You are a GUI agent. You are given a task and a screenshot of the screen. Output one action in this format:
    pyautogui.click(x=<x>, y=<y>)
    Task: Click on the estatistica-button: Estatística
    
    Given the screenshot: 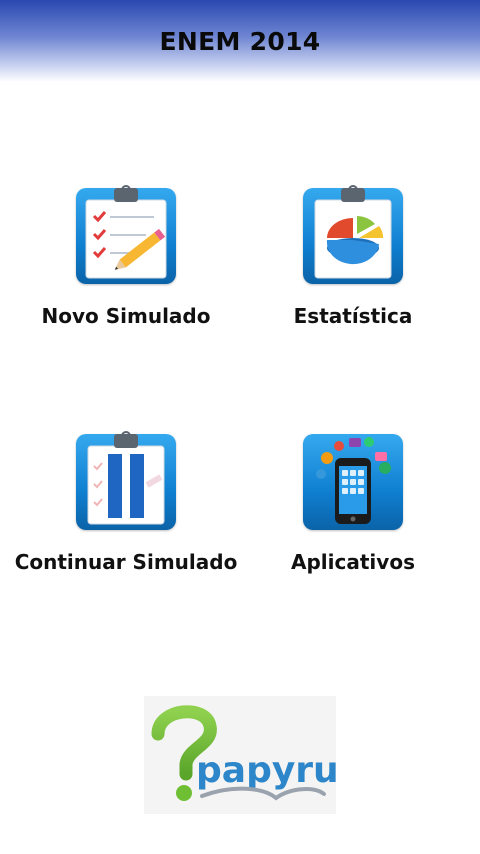 What is the action you would take?
    pyautogui.click(x=353, y=256)
    